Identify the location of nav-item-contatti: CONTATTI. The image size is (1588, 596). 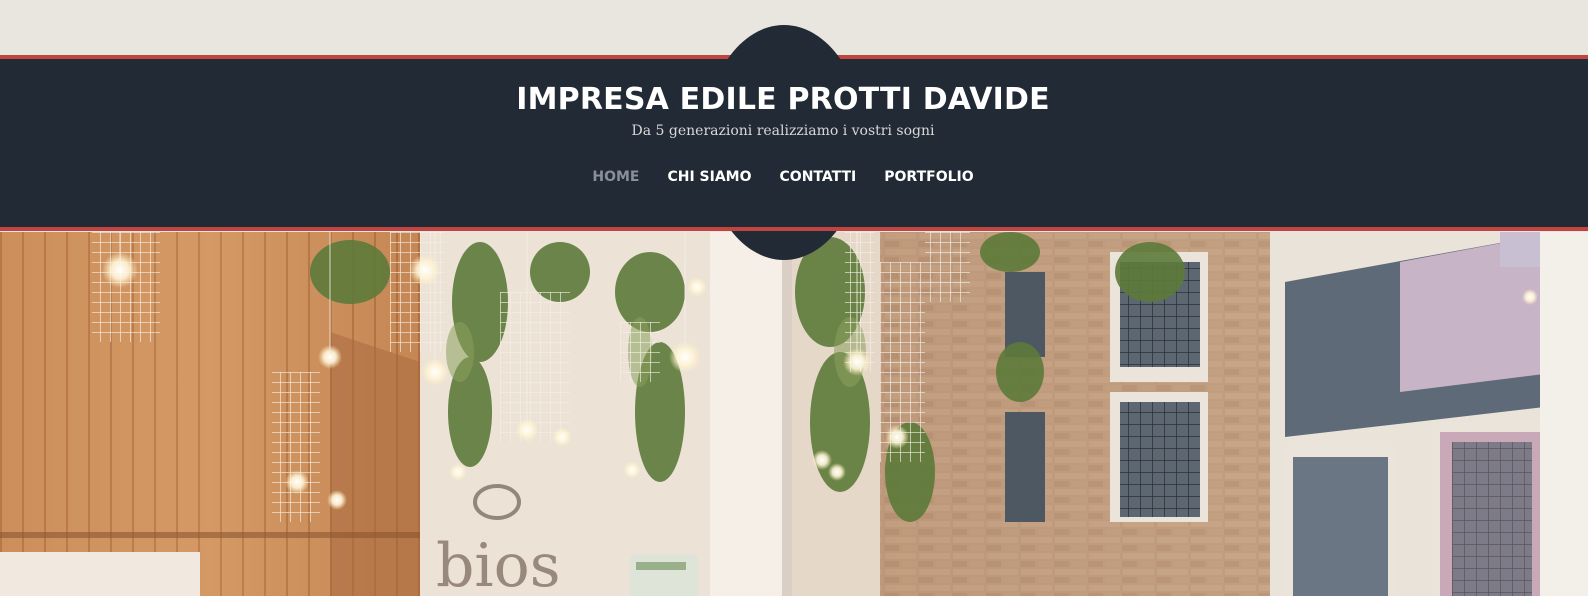
(818, 177).